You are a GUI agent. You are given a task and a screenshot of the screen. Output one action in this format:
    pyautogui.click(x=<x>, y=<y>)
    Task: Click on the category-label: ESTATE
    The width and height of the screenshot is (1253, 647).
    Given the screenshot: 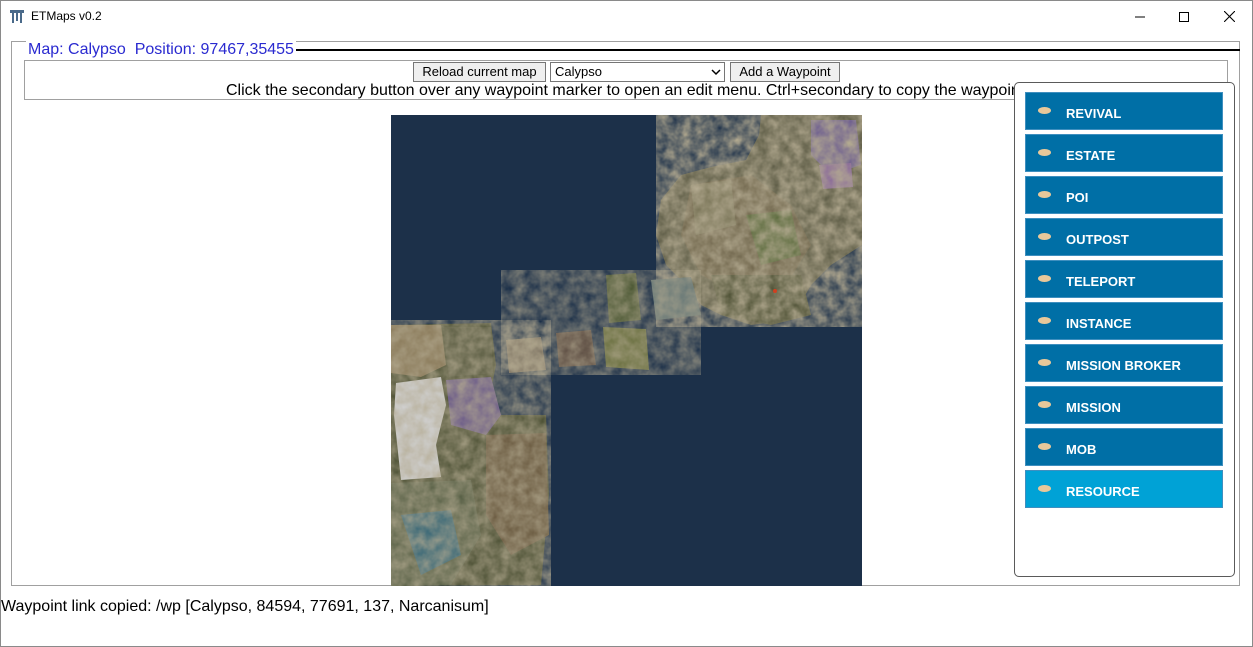 What is the action you would take?
    pyautogui.click(x=1091, y=155)
    